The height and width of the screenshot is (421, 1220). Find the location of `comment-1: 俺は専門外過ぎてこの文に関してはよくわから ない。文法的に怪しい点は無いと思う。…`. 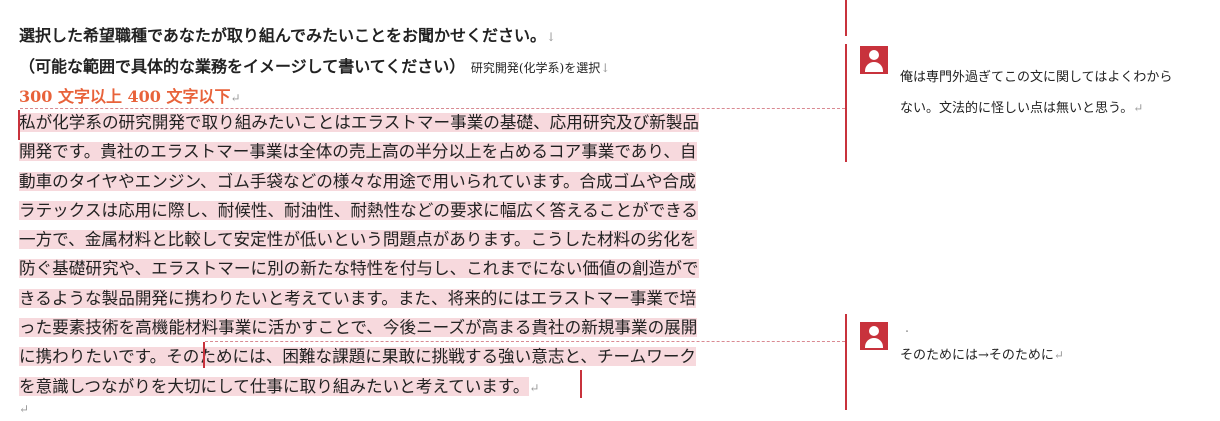

comment-1: 俺は専門外過ぎてこの文に関してはよくわから ない。文法的に怪しい点は無いと思う。… is located at coordinates (1035, 91).